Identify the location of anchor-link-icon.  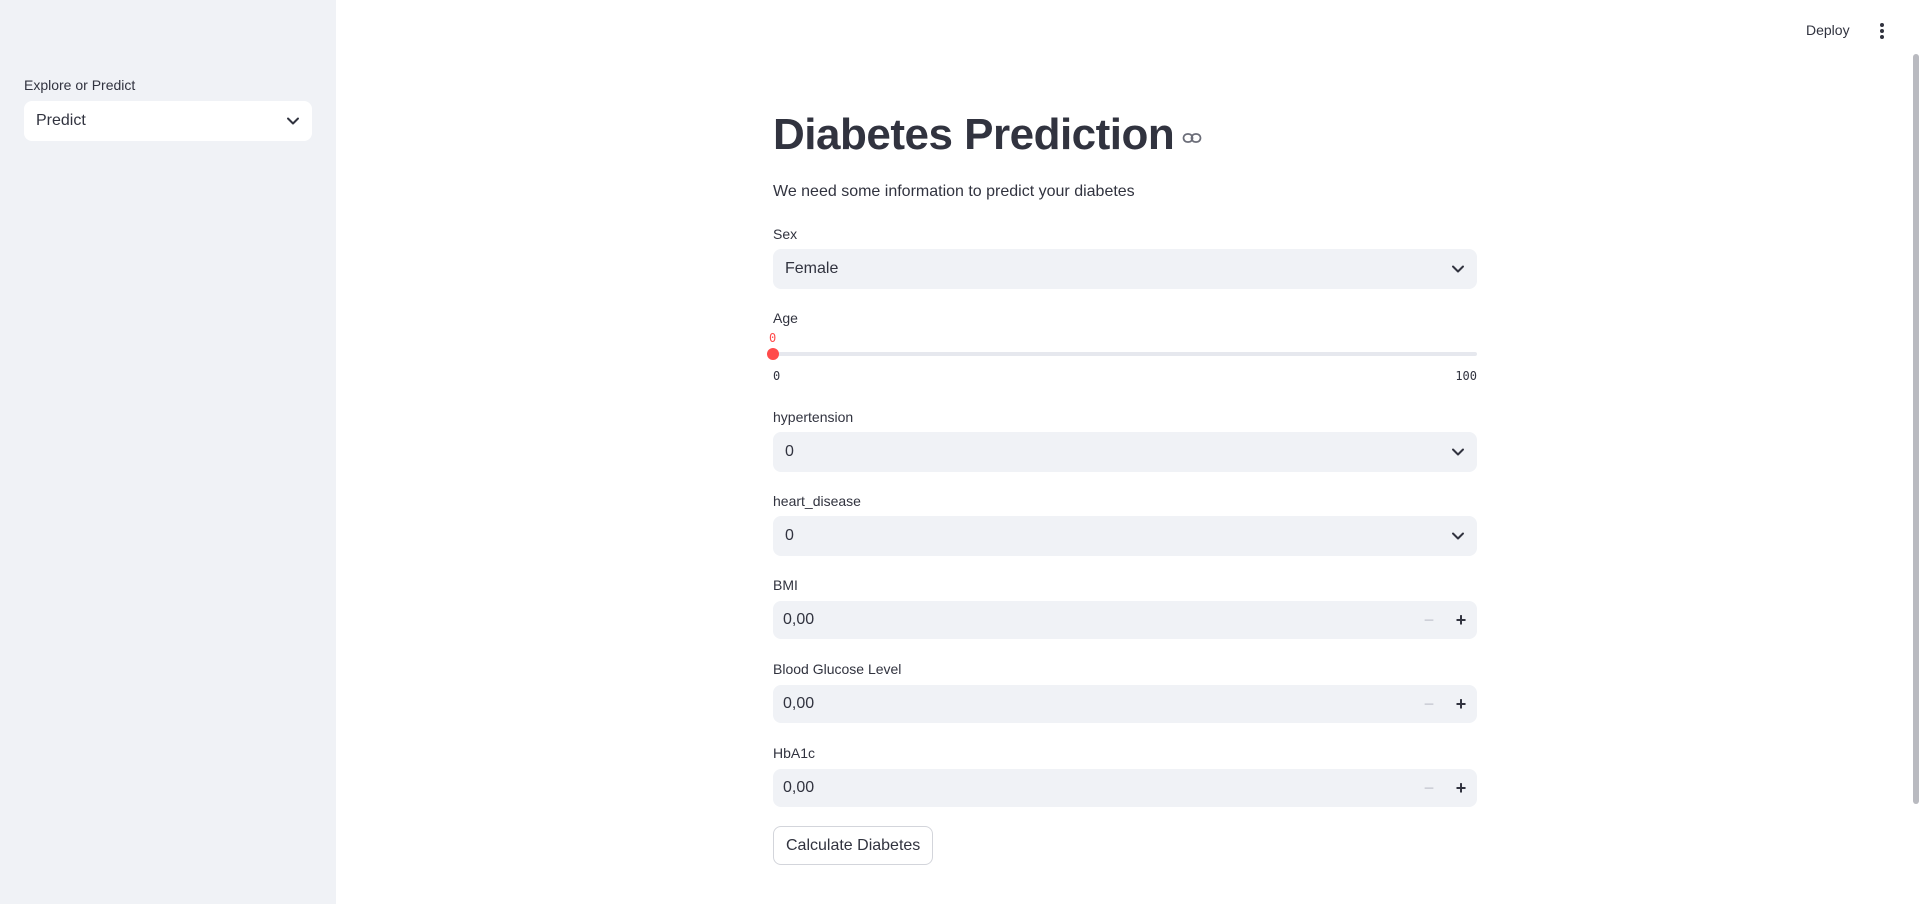
(1192, 138).